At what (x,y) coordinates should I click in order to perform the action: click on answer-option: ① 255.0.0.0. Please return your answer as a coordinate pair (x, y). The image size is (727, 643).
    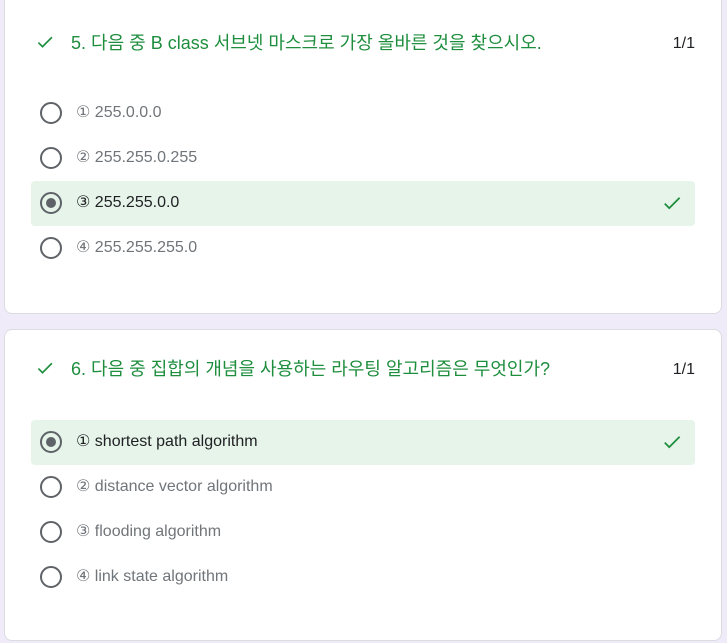
    Looking at the image, I should click on (363, 113).